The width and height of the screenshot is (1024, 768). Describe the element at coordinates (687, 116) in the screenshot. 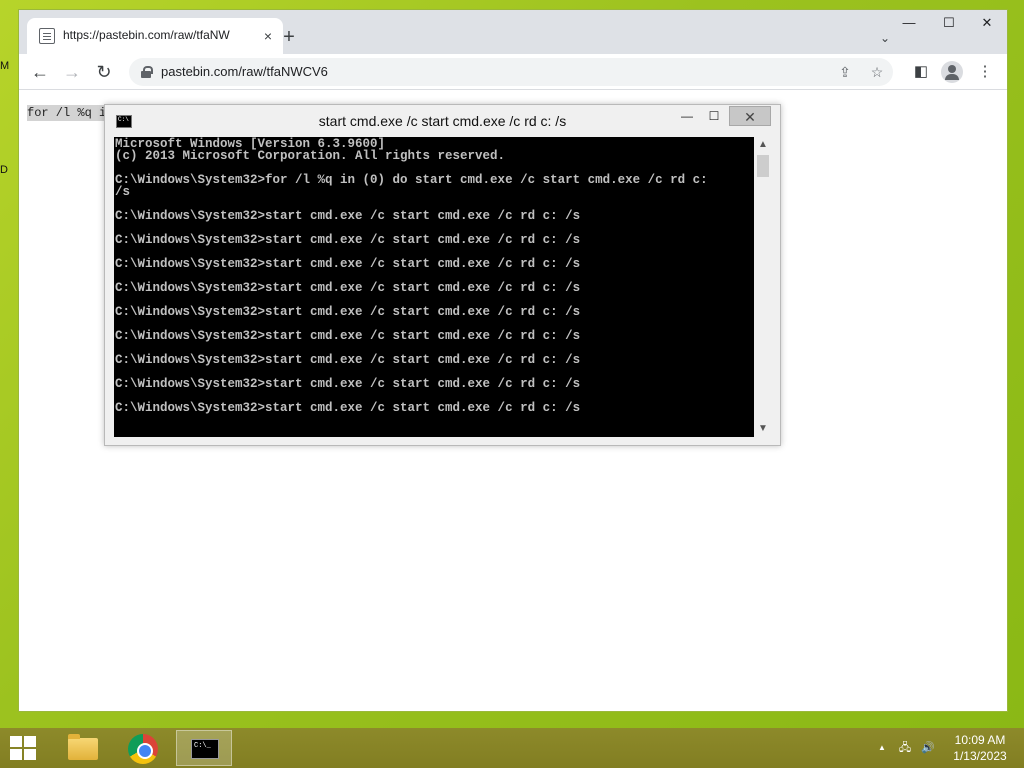

I see `cmd-minimize-button: —` at that location.